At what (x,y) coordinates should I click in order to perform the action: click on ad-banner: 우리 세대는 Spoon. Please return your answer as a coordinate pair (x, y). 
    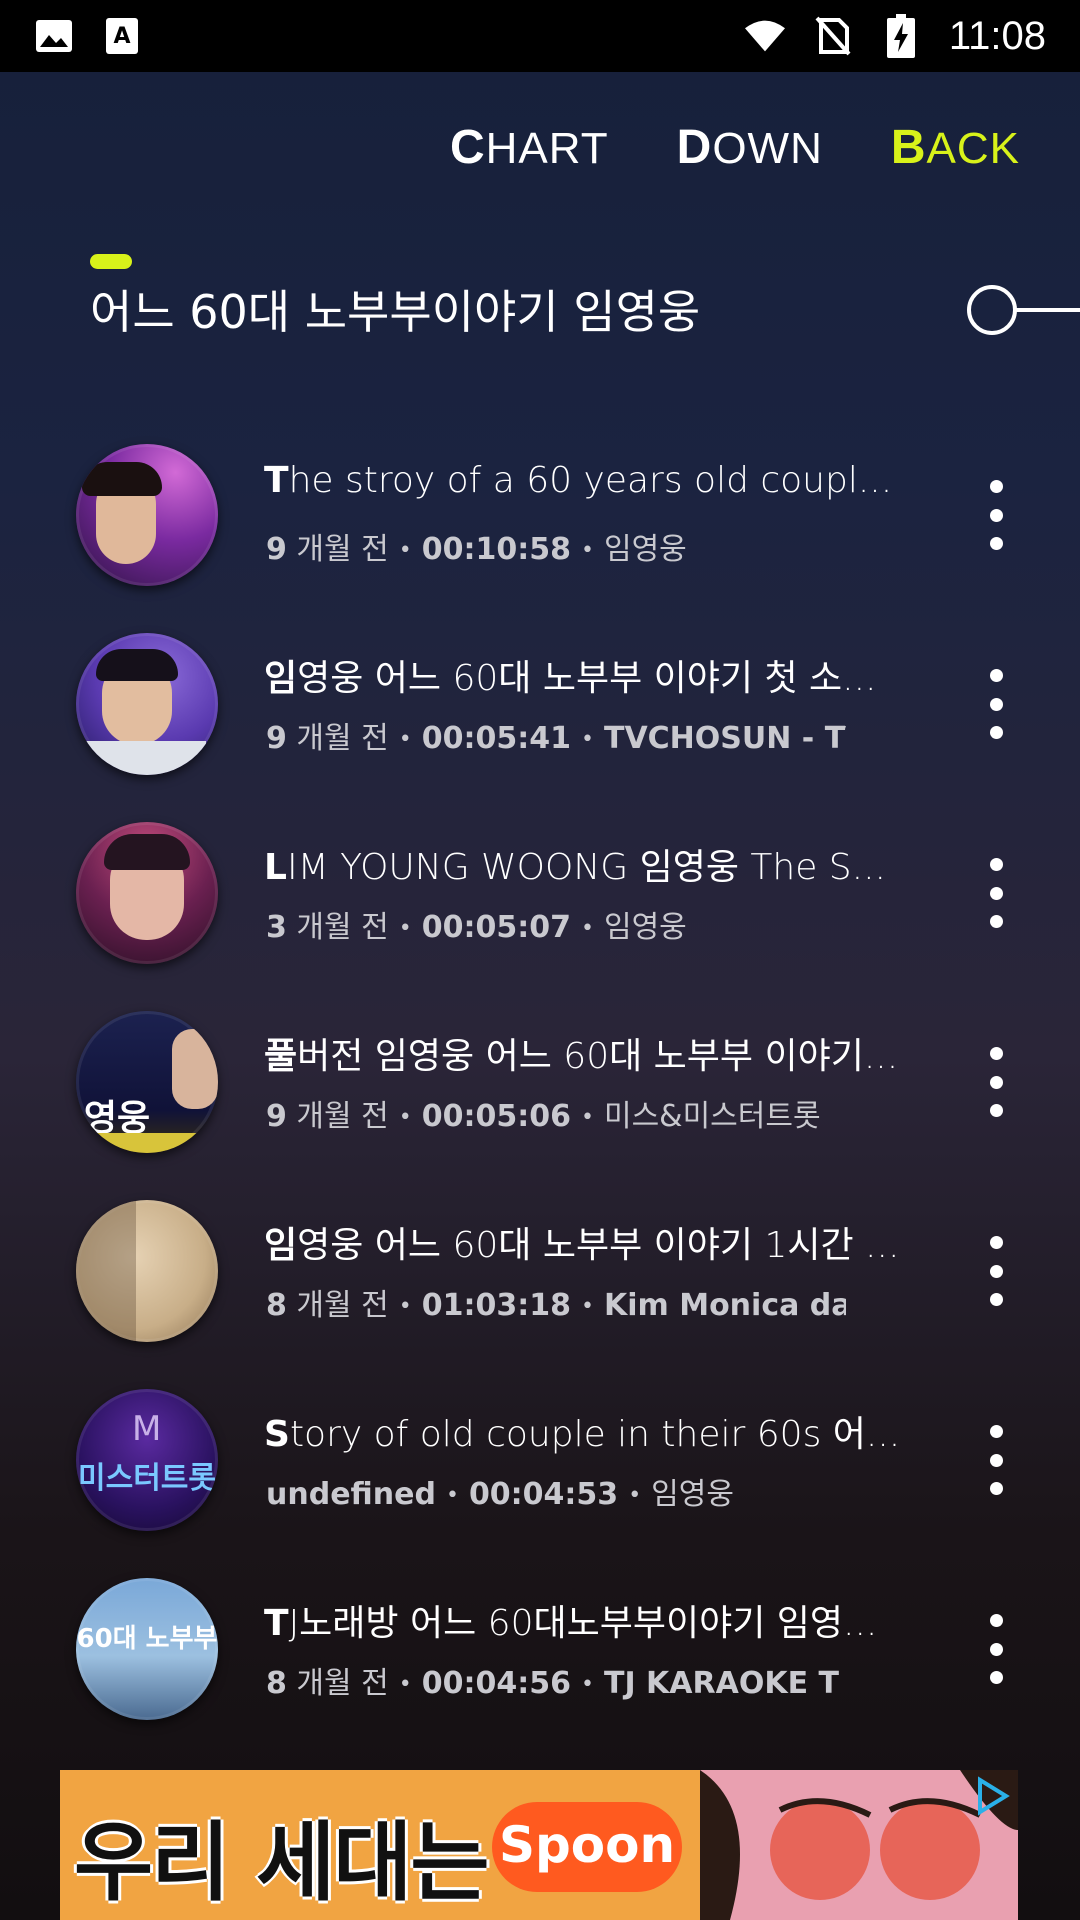
    Looking at the image, I should click on (539, 1845).